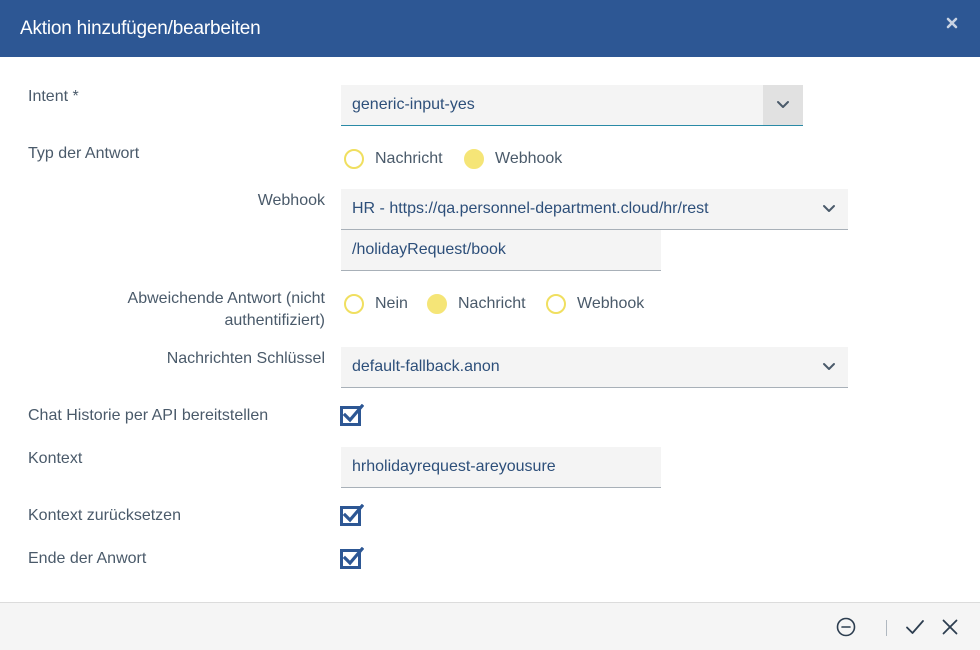  I want to click on dialog-footer, so click(490, 626).